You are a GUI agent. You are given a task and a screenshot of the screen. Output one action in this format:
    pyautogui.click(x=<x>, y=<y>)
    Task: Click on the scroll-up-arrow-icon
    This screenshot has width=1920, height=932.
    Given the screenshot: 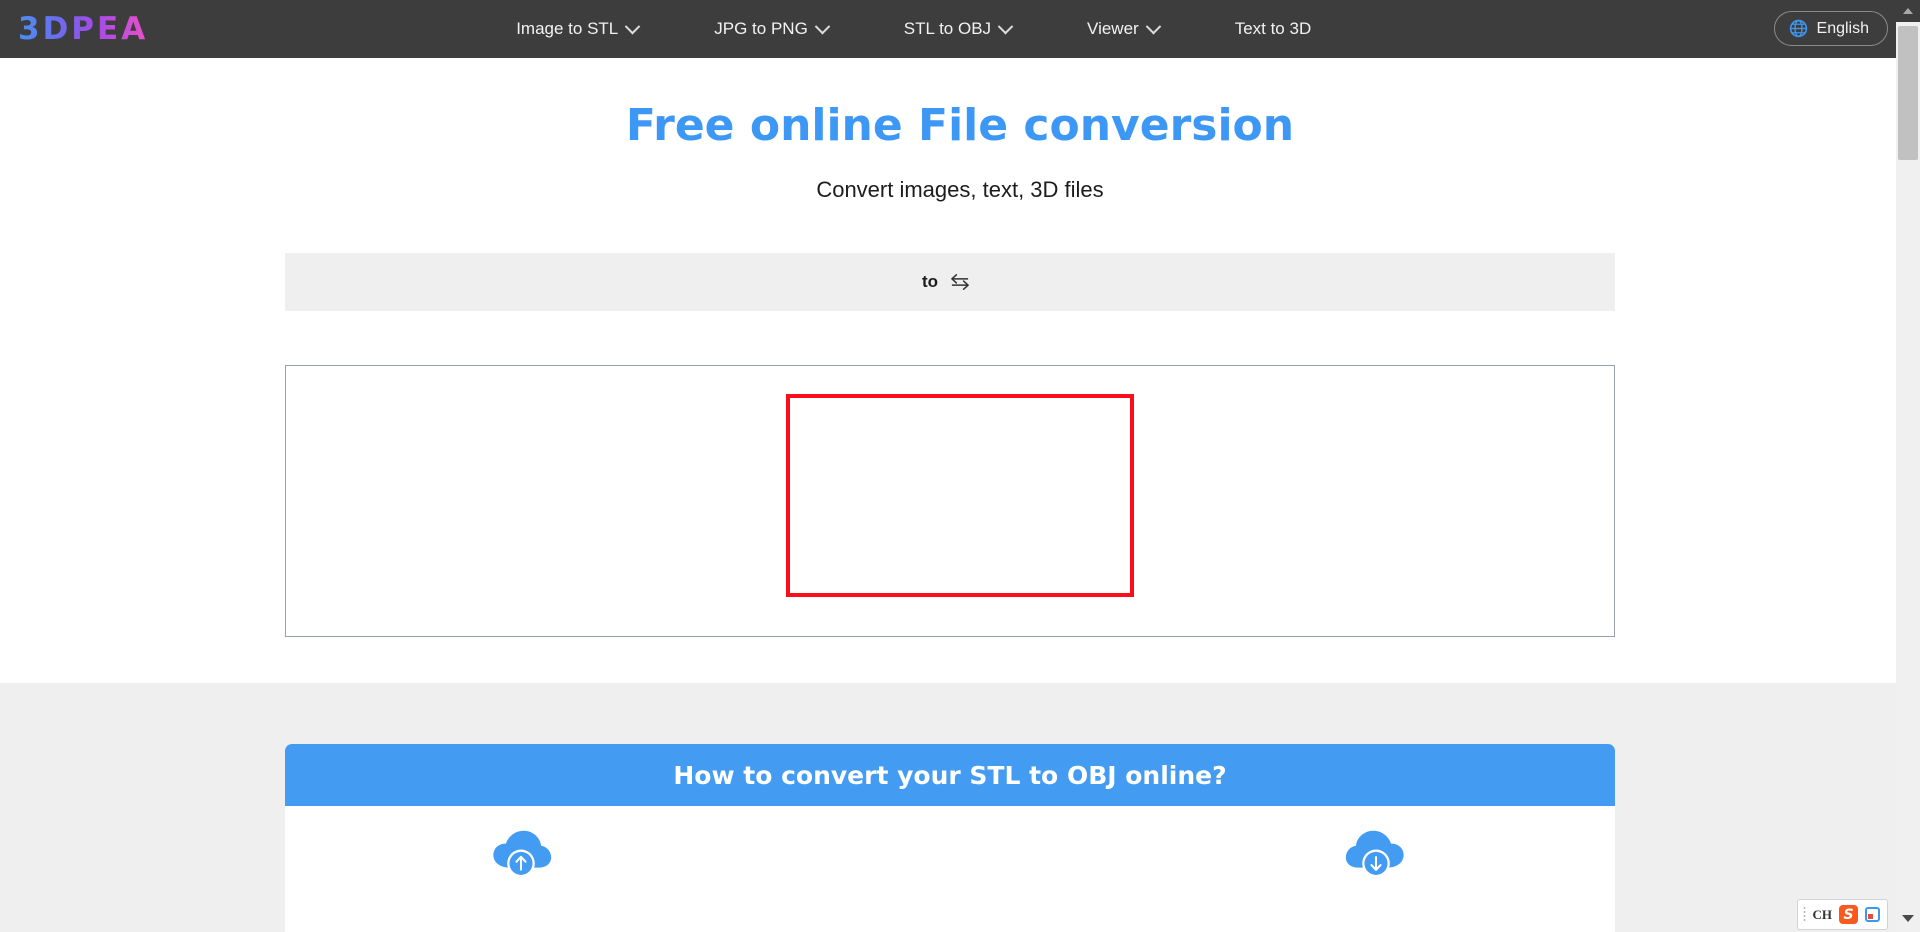 What is the action you would take?
    pyautogui.click(x=1908, y=11)
    